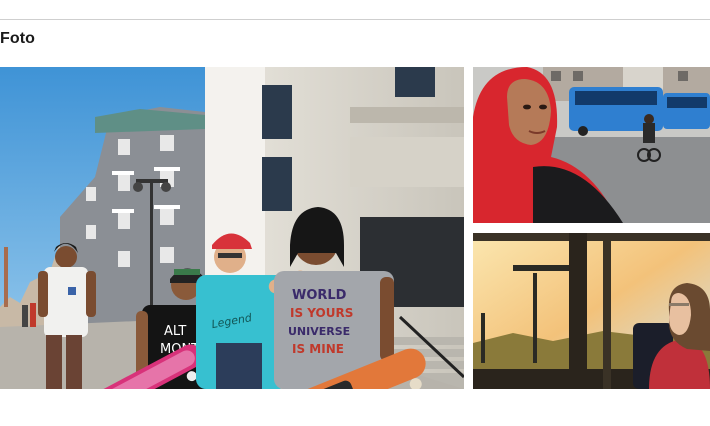 This screenshot has height=426, width=710. What do you see at coordinates (321, 313) in the screenshot?
I see `shirt-print-is-yours: IS YOURS` at bounding box center [321, 313].